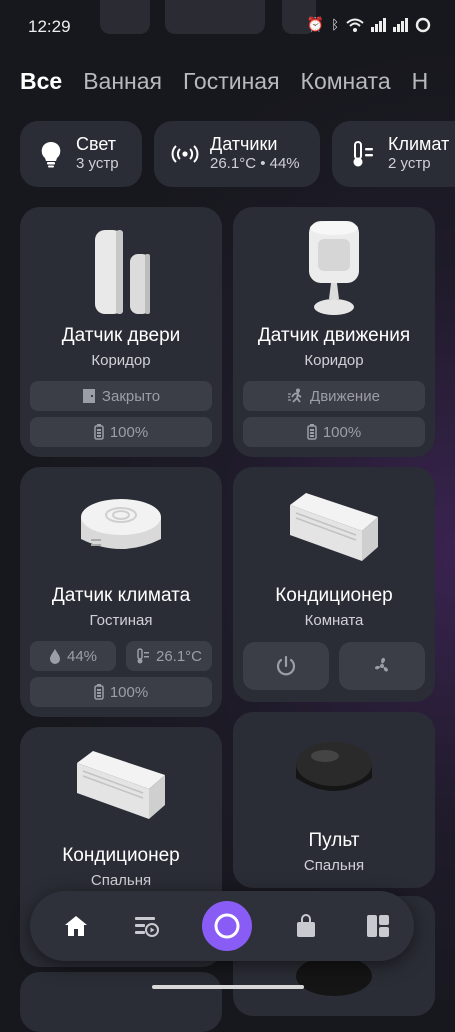 Image resolution: width=455 pixels, height=1032 pixels. I want to click on temperature-pill: 26.1°C, so click(169, 656).